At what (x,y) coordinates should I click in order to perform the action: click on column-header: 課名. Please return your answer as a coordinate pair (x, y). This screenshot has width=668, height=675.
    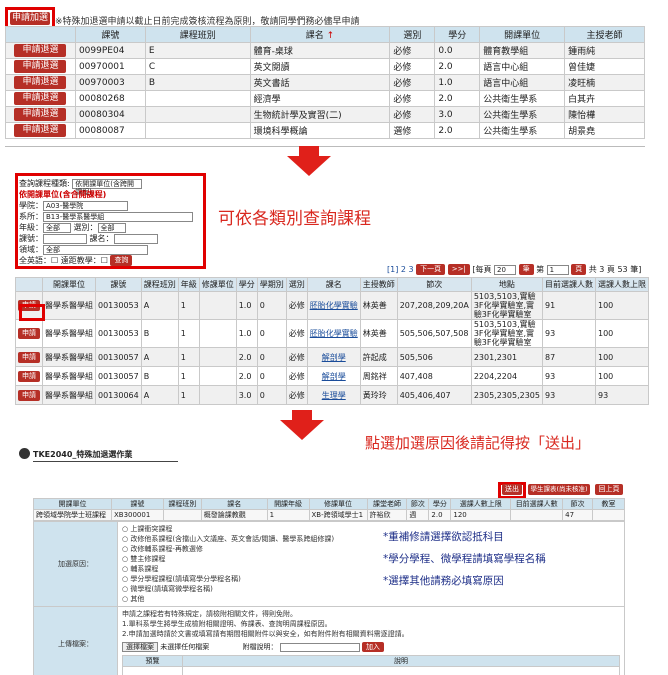
    Looking at the image, I should click on (333, 284).